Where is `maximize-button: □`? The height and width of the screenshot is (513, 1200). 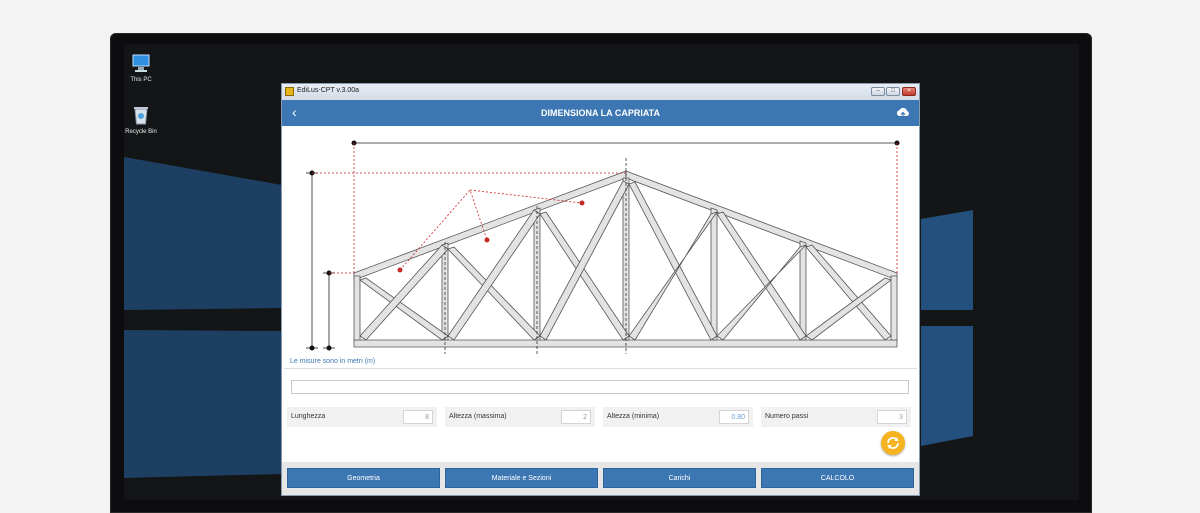
maximize-button: □ is located at coordinates (893, 91).